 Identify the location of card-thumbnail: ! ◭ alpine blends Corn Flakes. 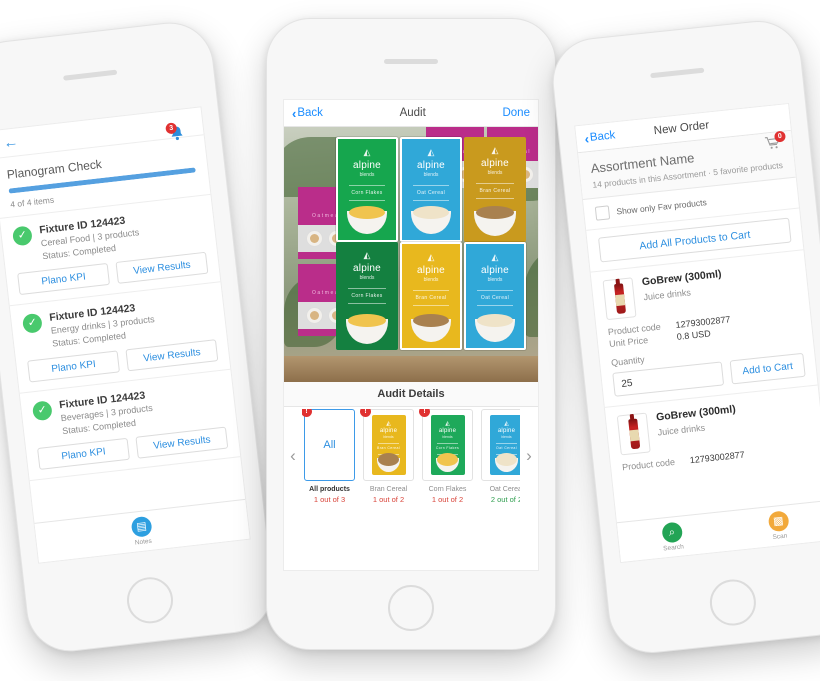
(446, 444).